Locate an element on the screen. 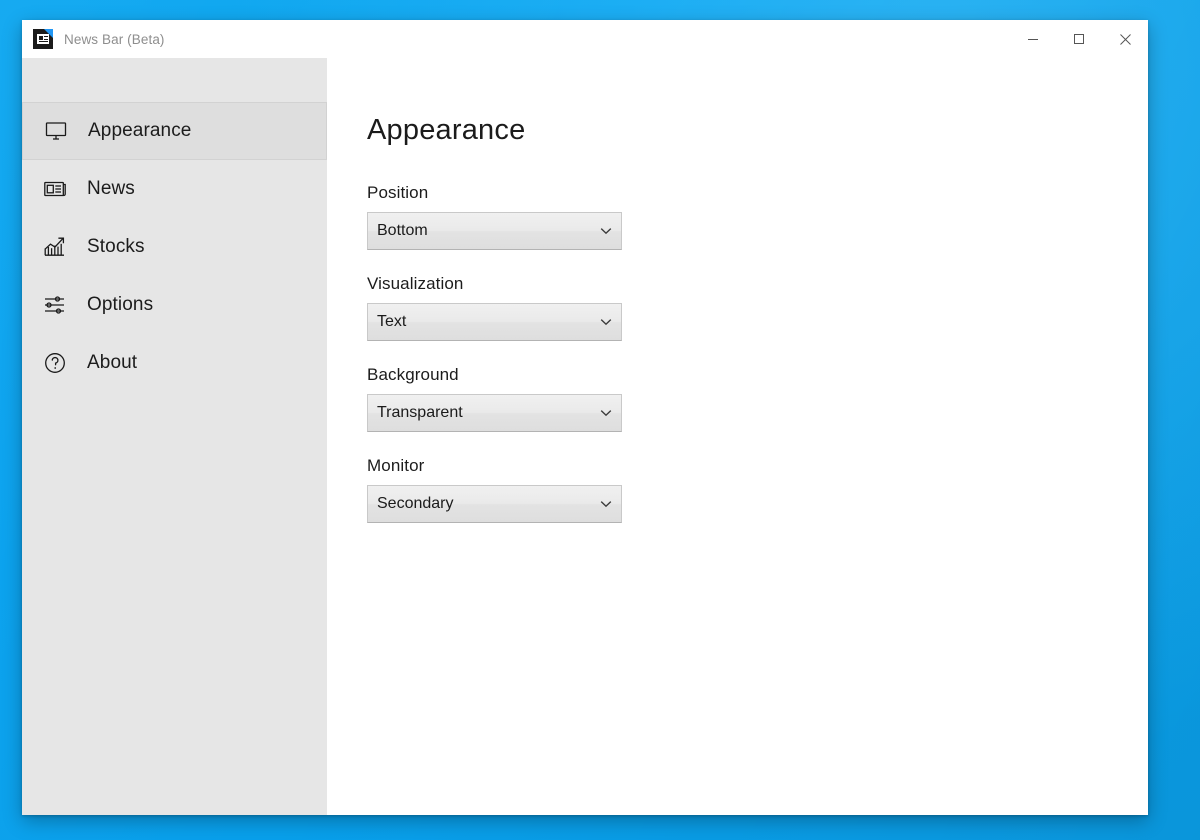 Image resolution: width=1200 pixels, height=840 pixels. window-controls is located at coordinates (1079, 39).